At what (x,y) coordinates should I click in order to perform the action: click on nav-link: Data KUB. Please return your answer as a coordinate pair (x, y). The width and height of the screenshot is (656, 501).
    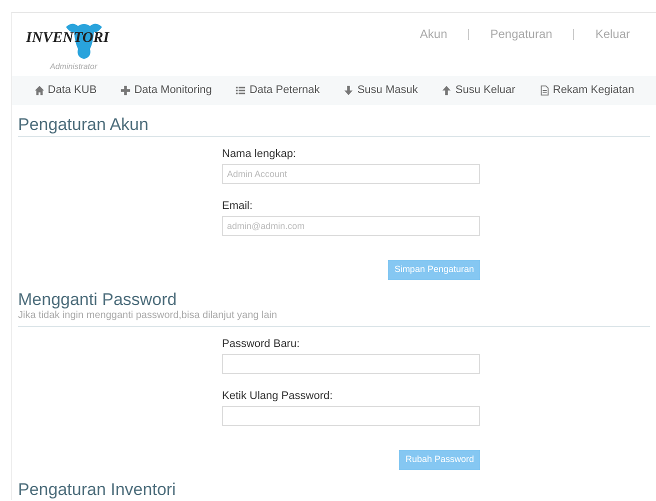
    Looking at the image, I should click on (65, 90).